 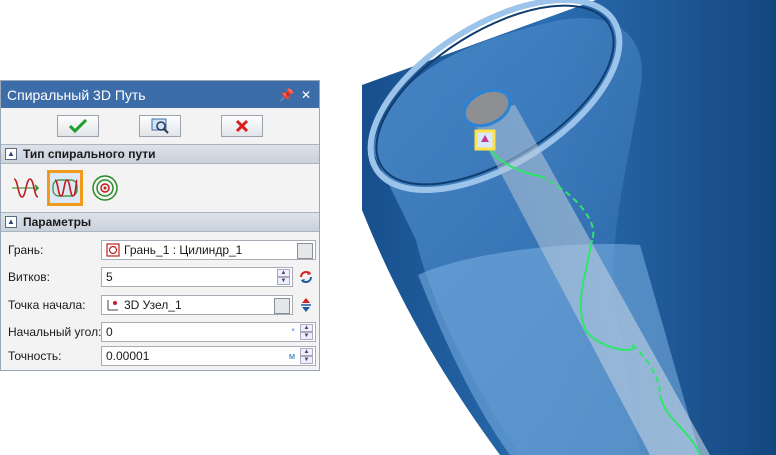 I want to click on cancel-button, so click(x=242, y=126).